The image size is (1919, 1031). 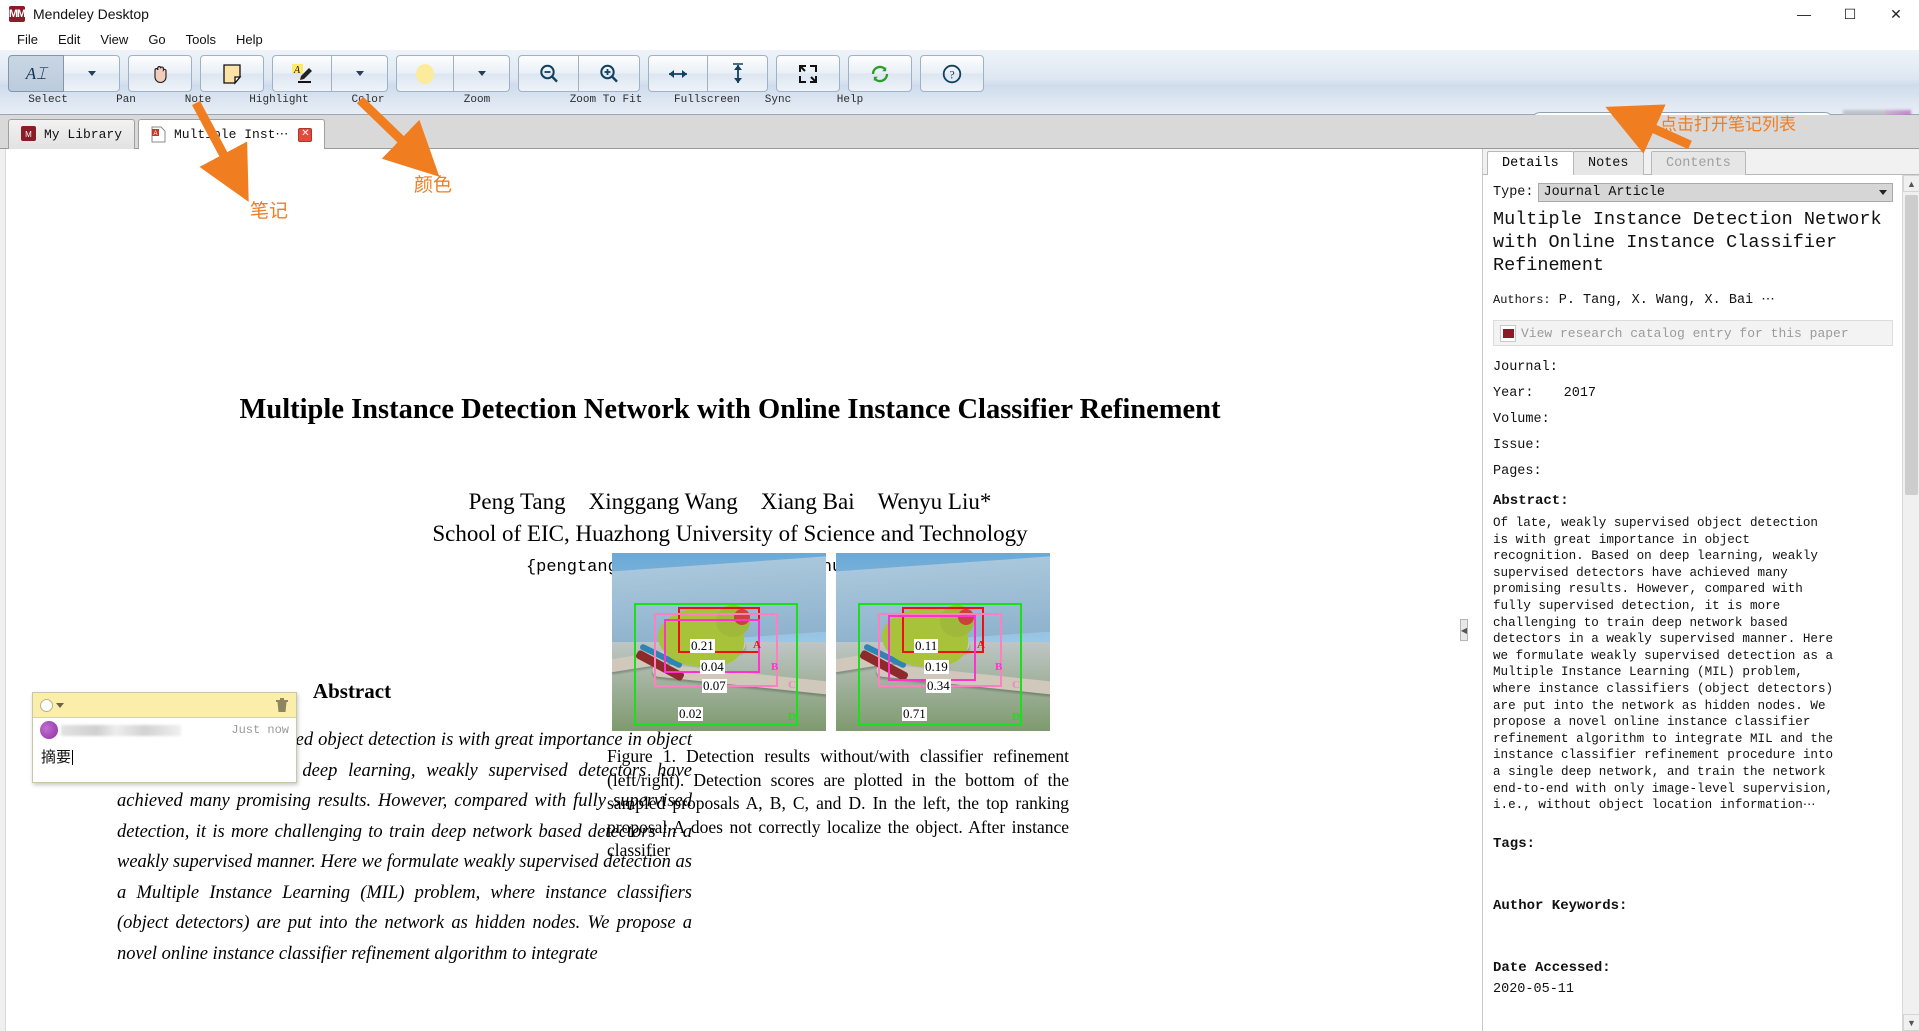 What do you see at coordinates (678, 73) in the screenshot?
I see `fit-width-button` at bounding box center [678, 73].